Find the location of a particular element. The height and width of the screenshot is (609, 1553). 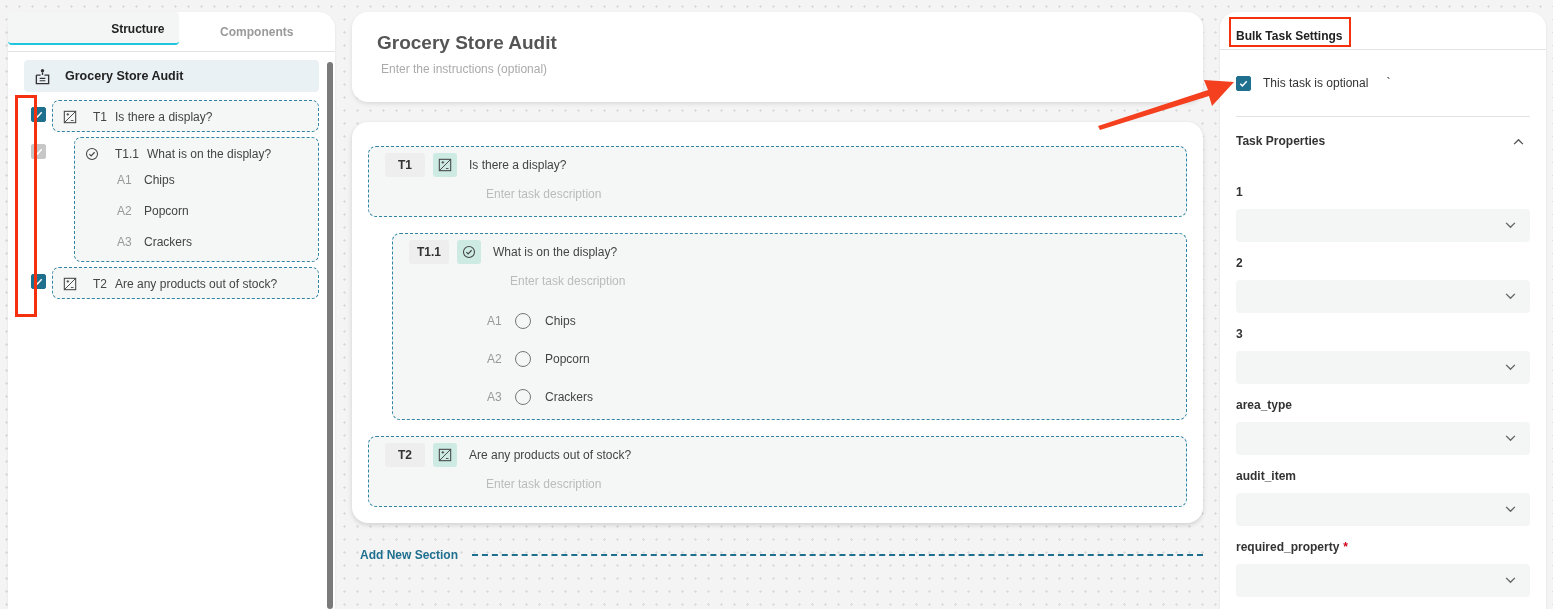

task-card: T2 Are any products out of stock? Enter task description is located at coordinates (777, 471).